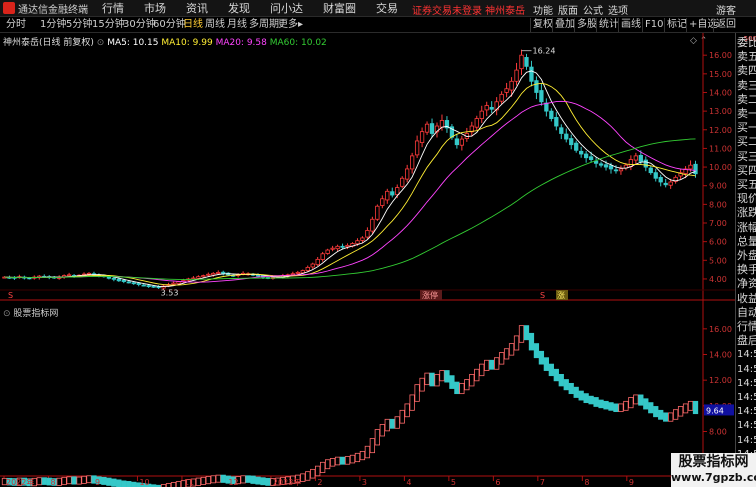 The width and height of the screenshot is (756, 487). What do you see at coordinates (300, 25) in the screenshot?
I see `chevron-right-icon: ▸` at bounding box center [300, 25].